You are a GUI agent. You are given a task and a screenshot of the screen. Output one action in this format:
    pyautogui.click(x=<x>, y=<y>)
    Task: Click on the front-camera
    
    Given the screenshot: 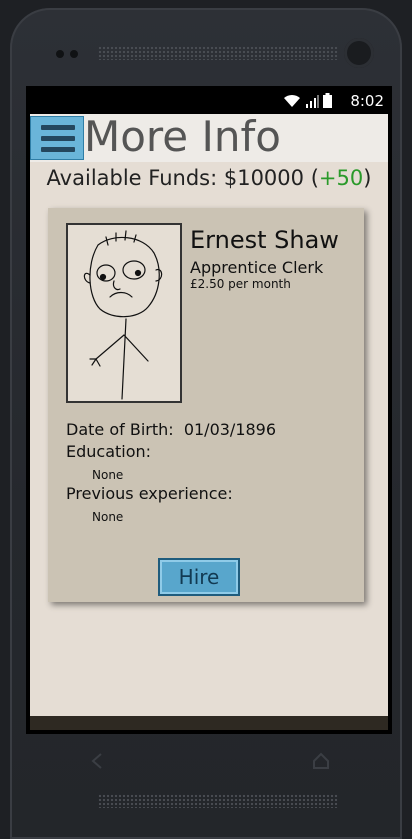 What is the action you would take?
    pyautogui.click(x=359, y=53)
    